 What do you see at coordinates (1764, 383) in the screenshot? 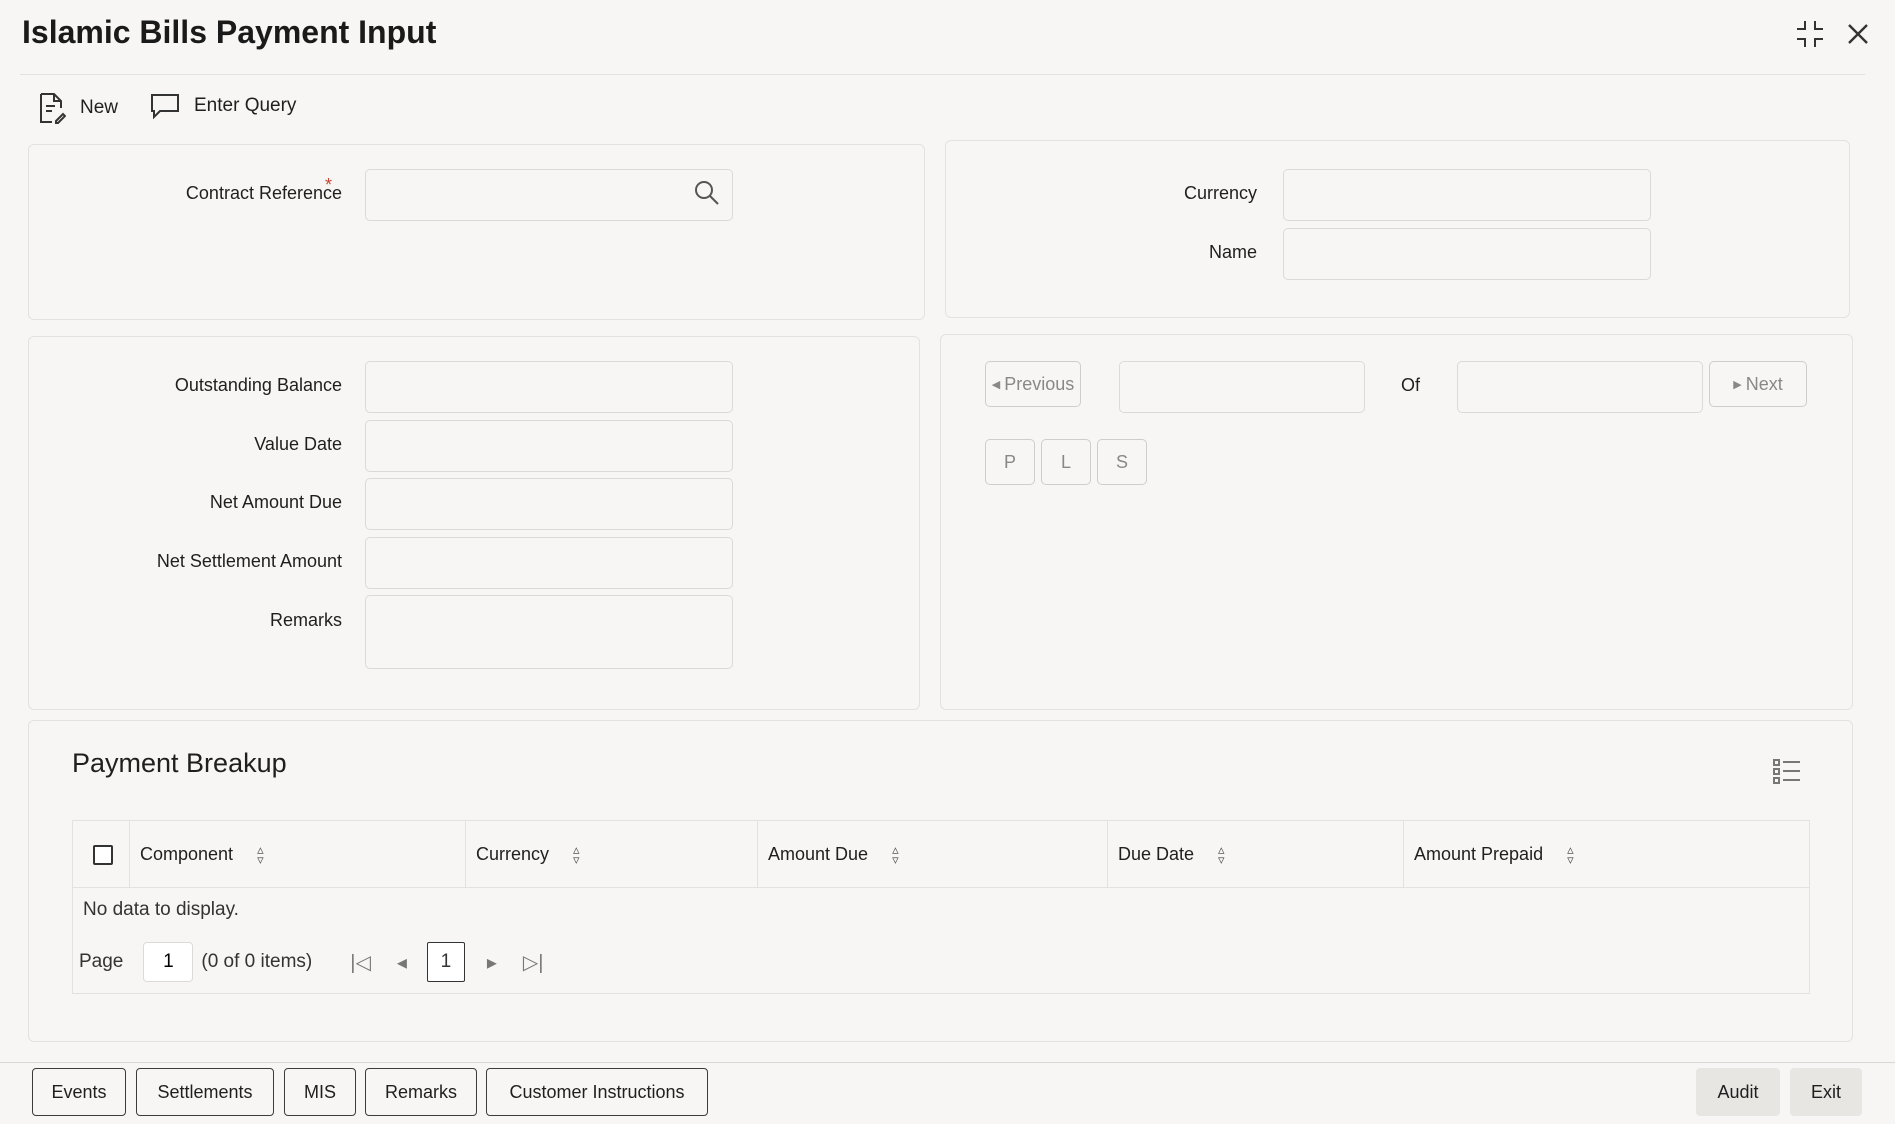
I see `next-label: Next` at bounding box center [1764, 383].